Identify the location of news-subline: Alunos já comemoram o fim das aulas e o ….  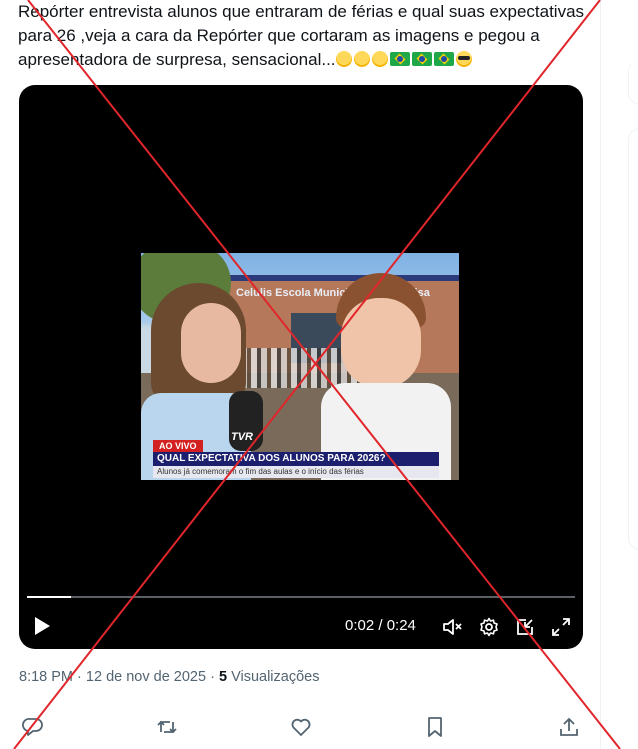
(296, 472).